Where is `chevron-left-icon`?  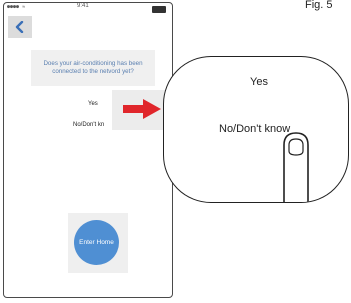 chevron-left-icon is located at coordinates (19, 27).